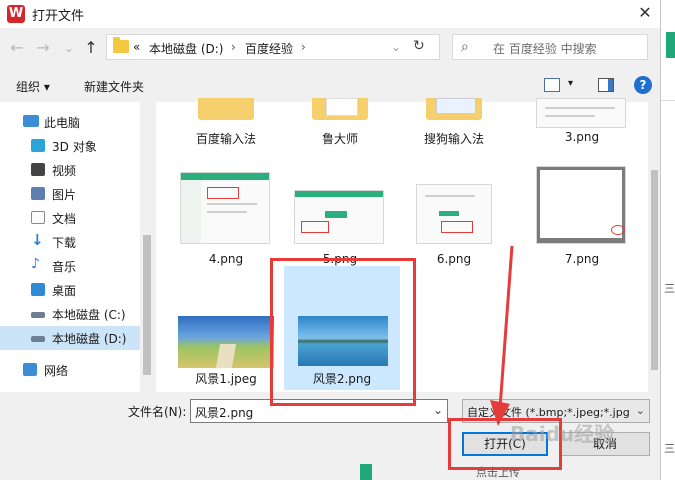  I want to click on file-name: 3.png, so click(582, 137).